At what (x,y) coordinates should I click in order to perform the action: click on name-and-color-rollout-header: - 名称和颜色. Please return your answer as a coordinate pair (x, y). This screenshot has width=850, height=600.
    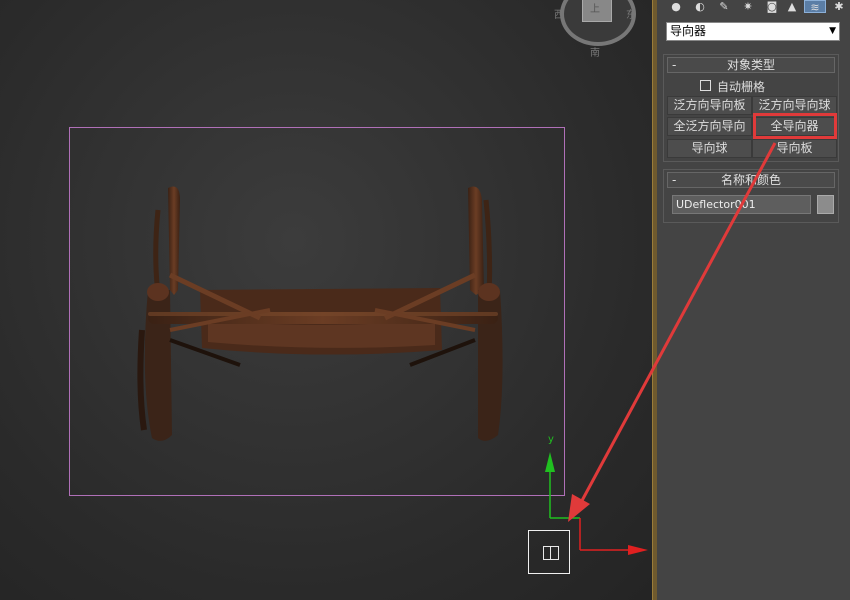
    Looking at the image, I should click on (751, 180).